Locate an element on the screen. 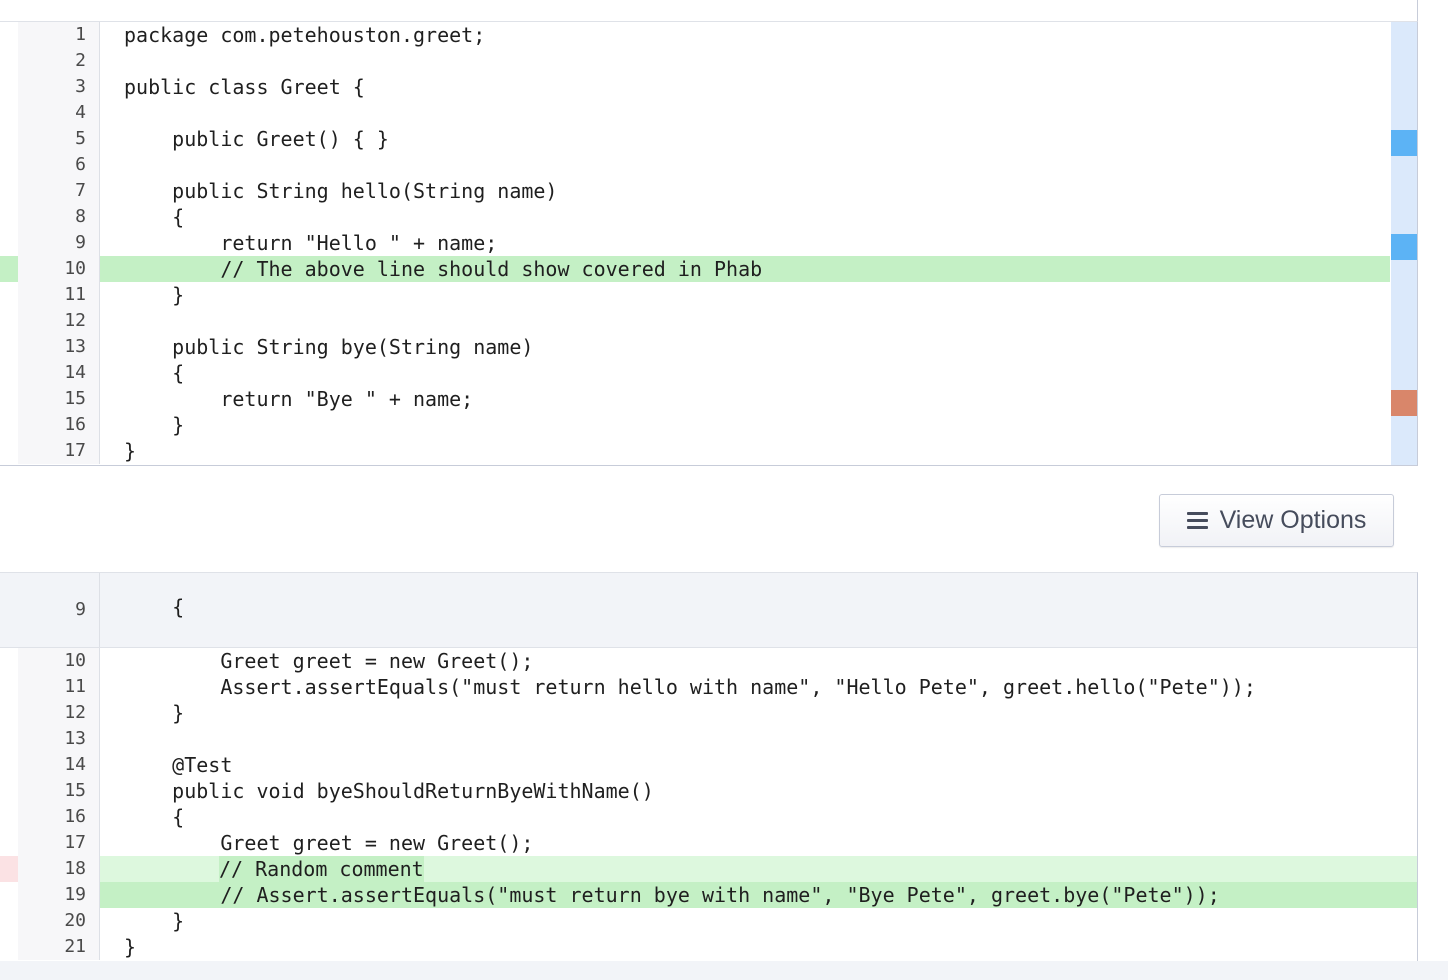  diff-bottom-strip is located at coordinates (724, 970).